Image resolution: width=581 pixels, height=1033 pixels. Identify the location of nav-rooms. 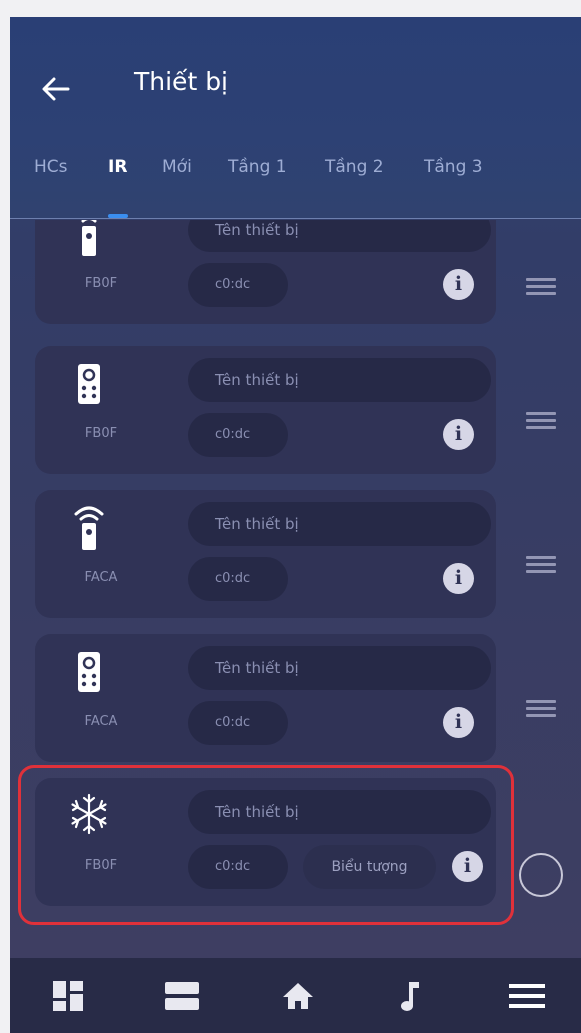
(182, 996).